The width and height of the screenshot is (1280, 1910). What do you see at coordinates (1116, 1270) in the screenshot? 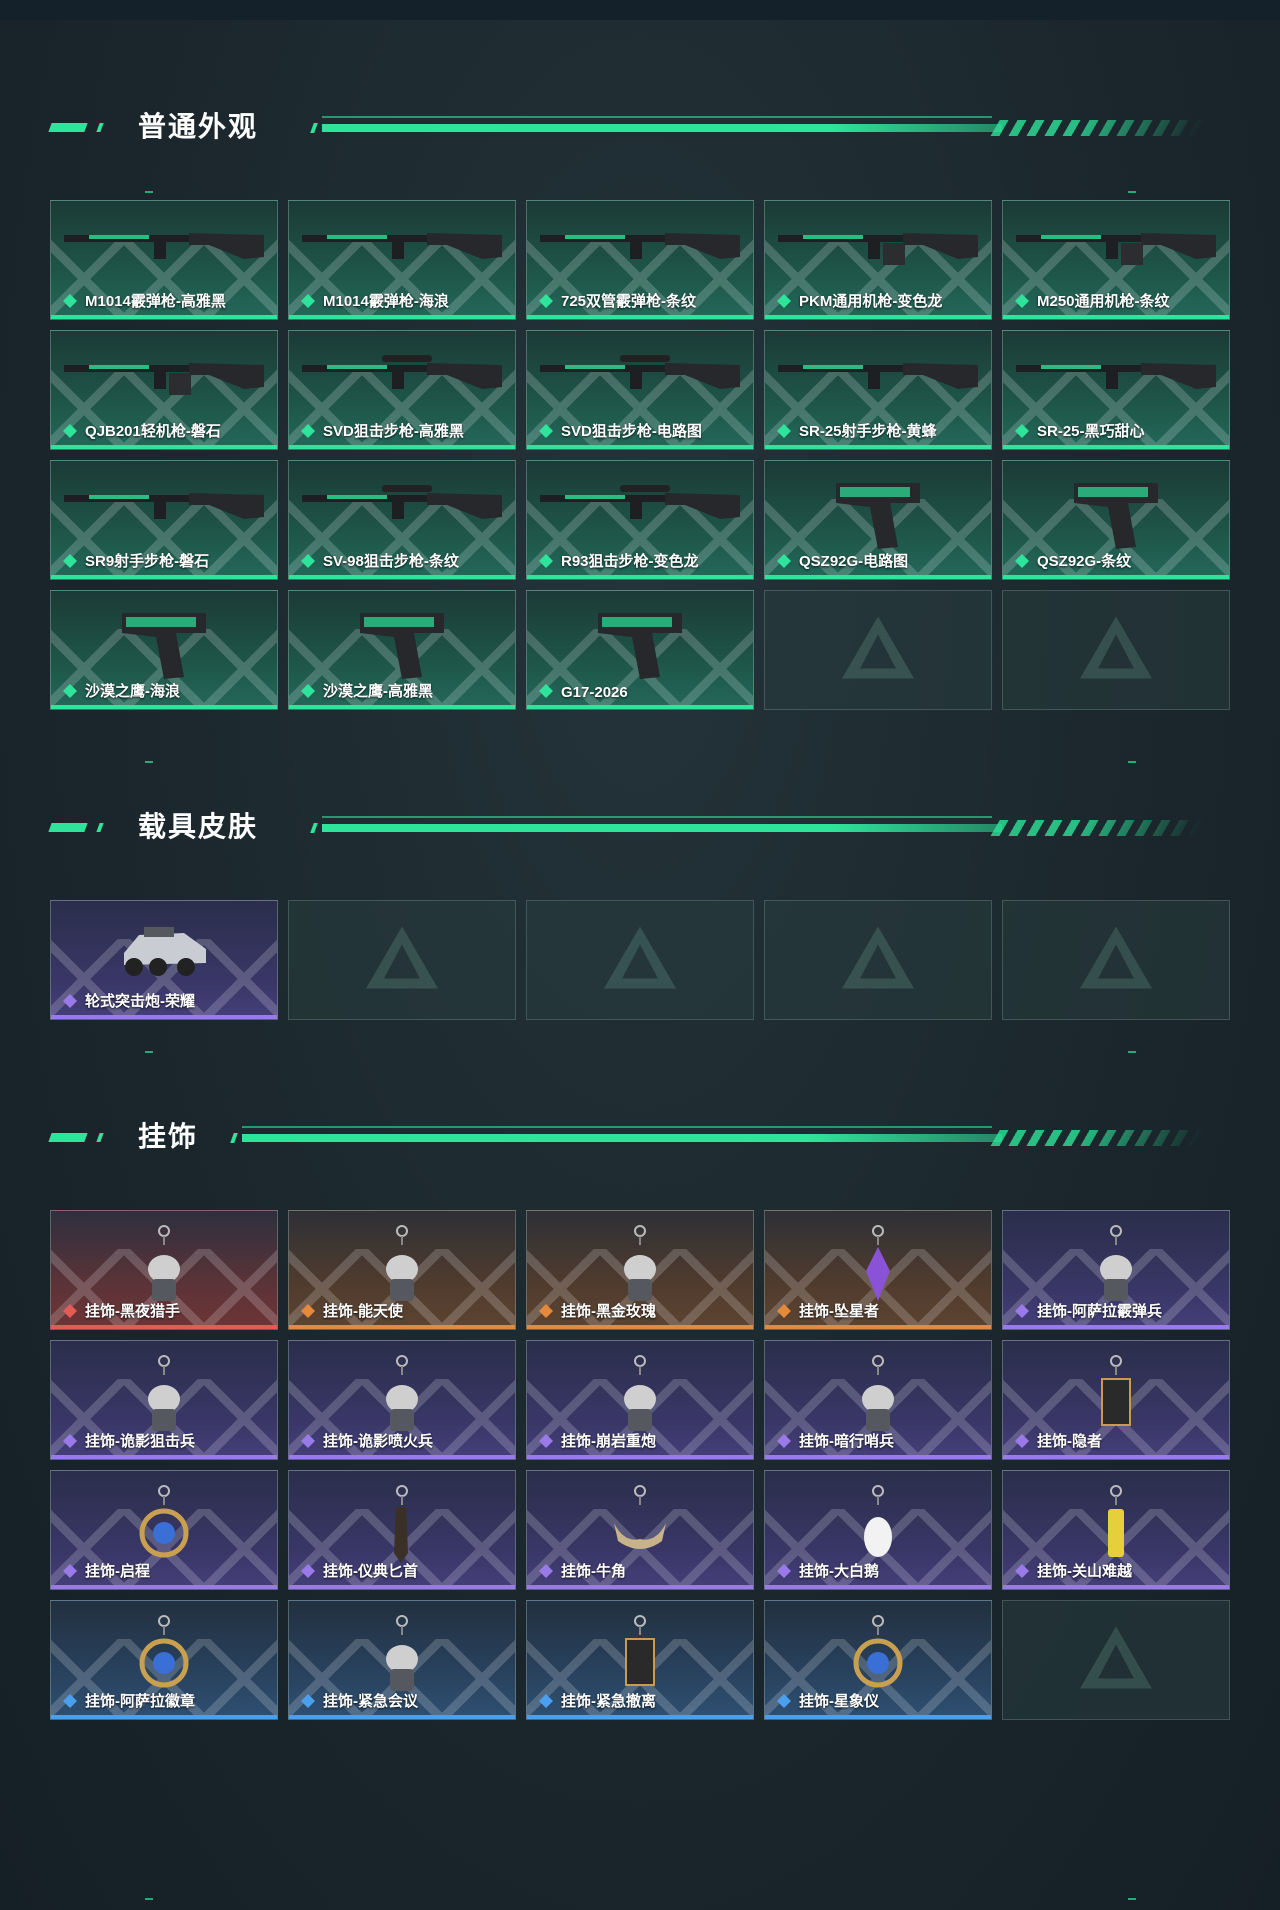
I see `item-card: 挂饰-阿萨拉霰弹兵` at bounding box center [1116, 1270].